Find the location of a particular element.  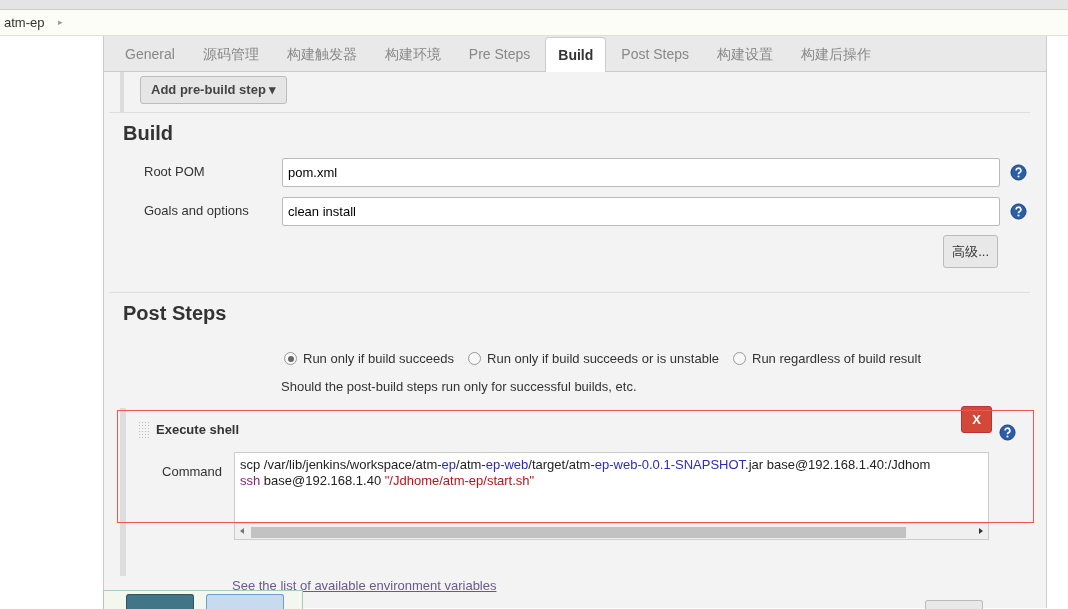

env-variables-link: See the list of available environment variables is located at coordinates (364, 586).